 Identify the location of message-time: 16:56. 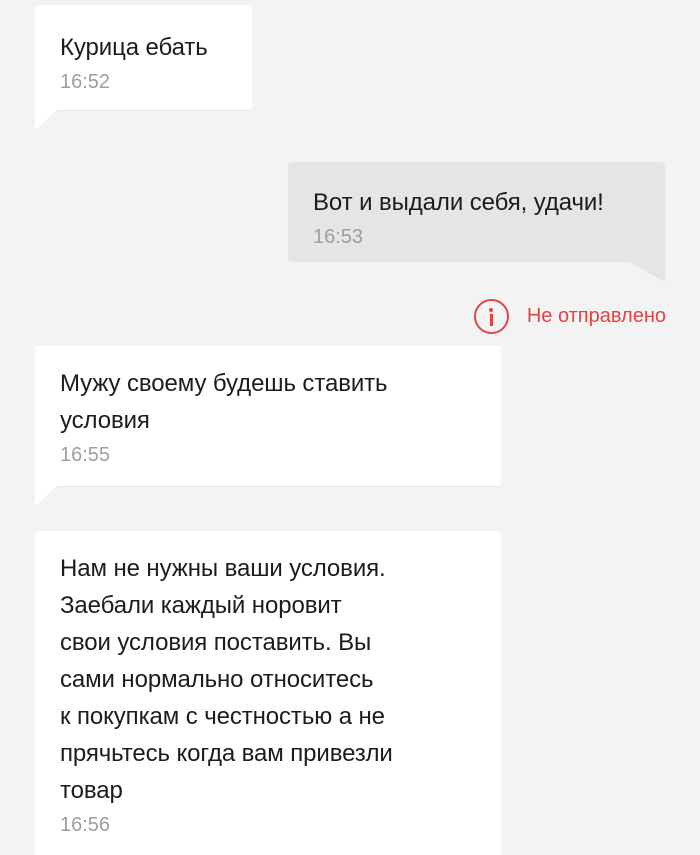
(85, 825).